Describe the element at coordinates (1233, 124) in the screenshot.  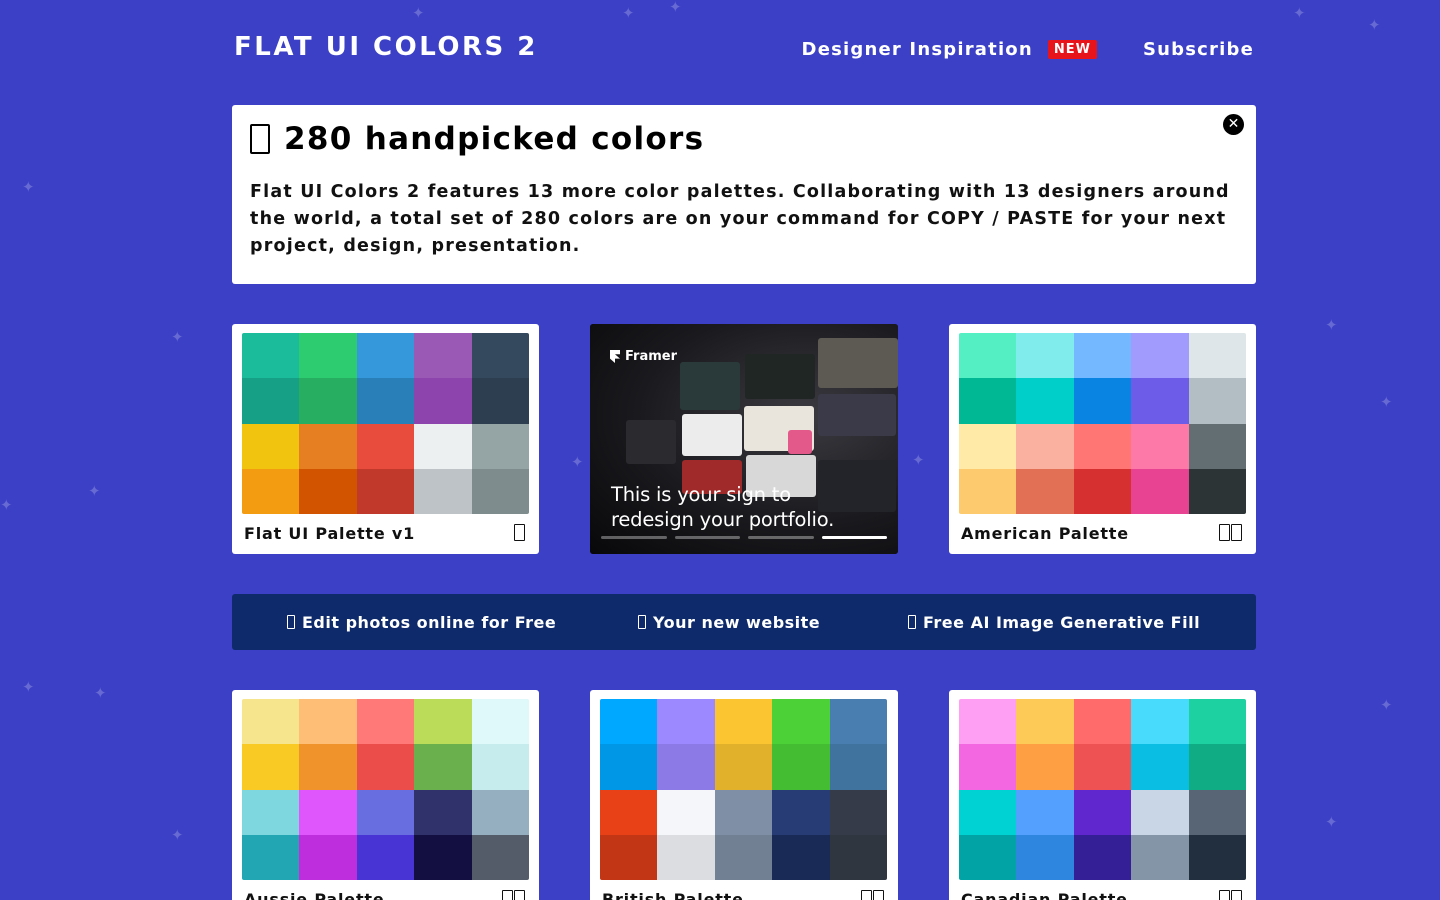
I see `close-banner-button: ✕` at that location.